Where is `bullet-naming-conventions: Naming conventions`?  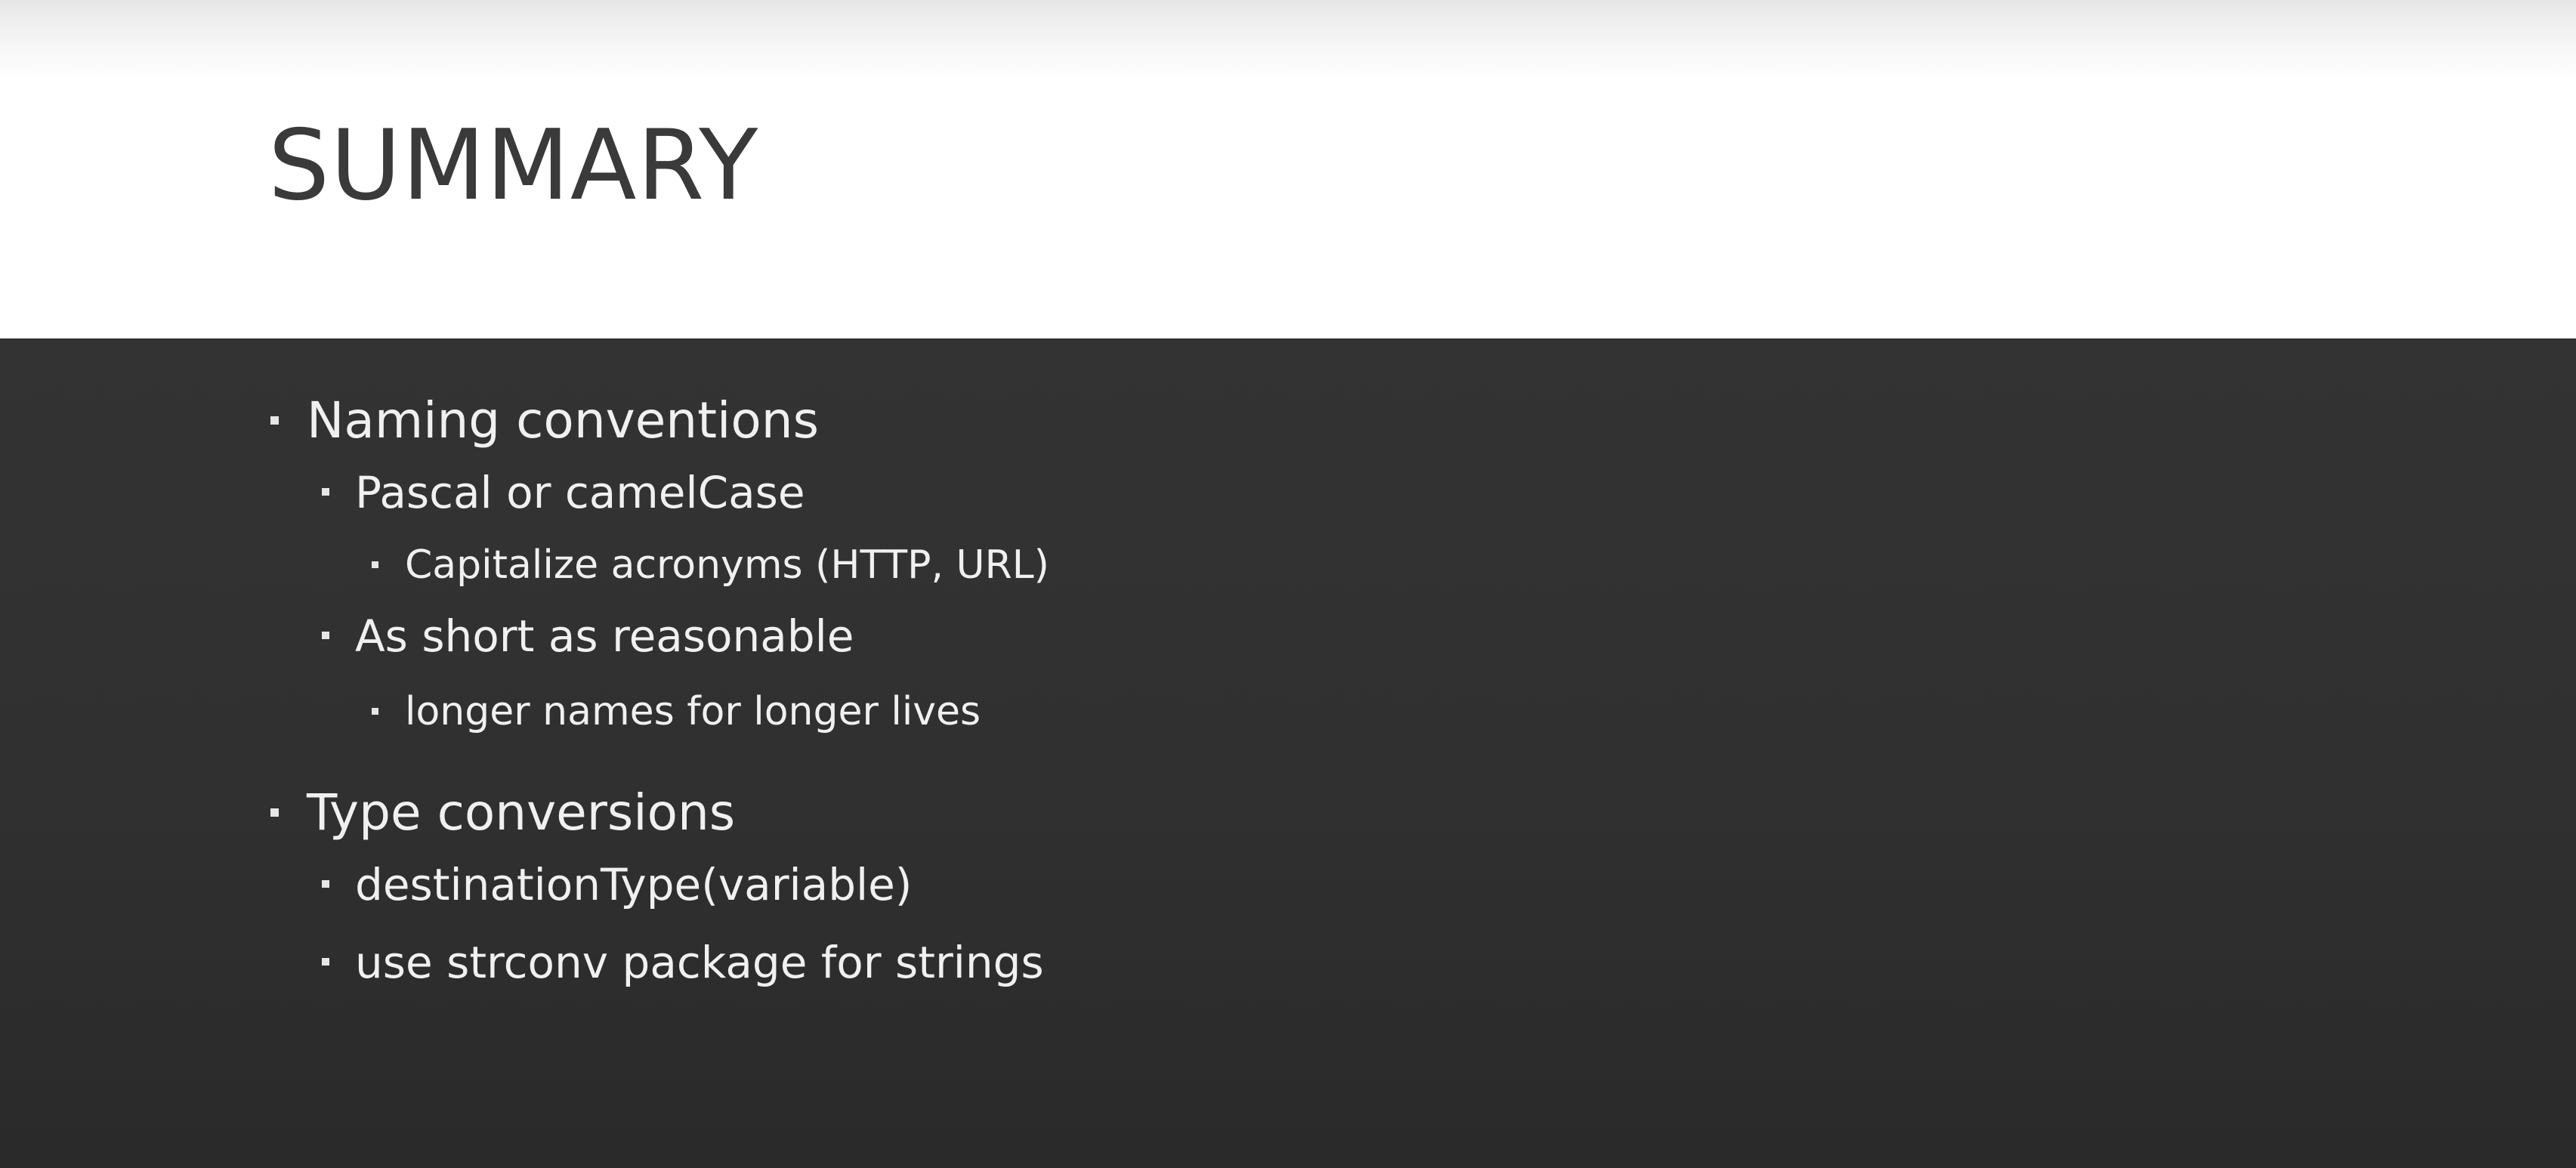
bullet-naming-conventions: Naming conventions is located at coordinates (544, 421).